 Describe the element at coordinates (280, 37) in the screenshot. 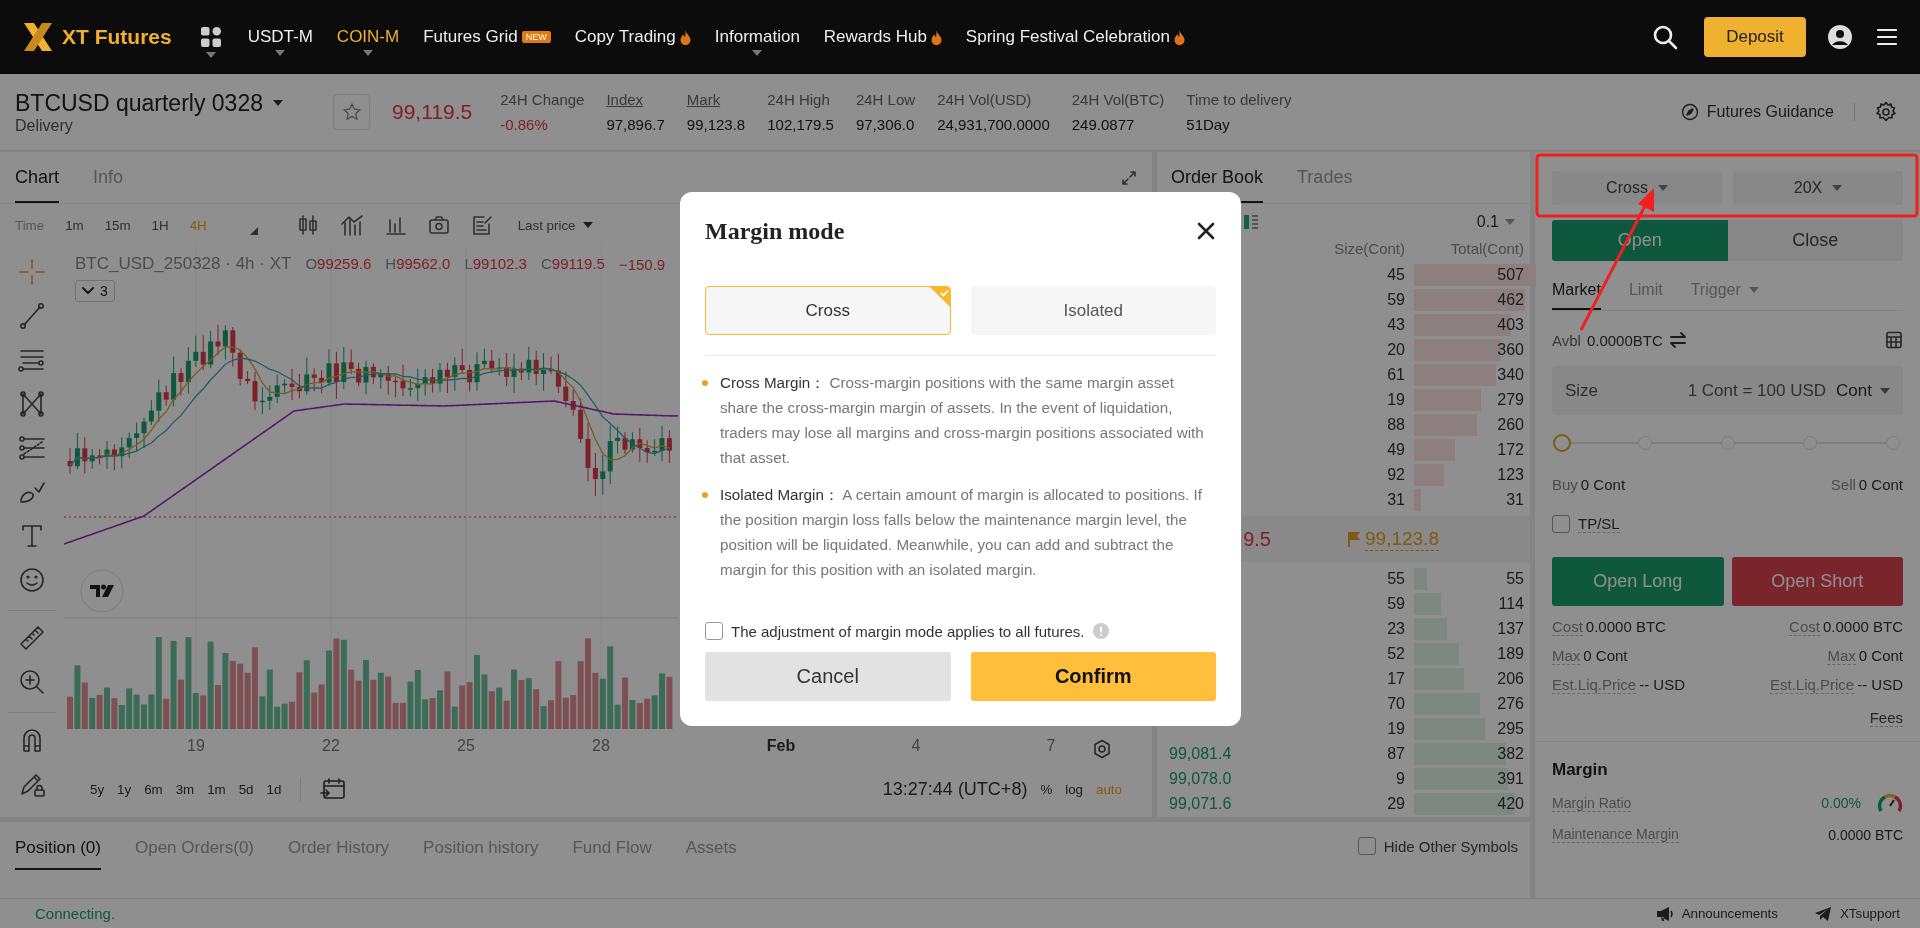

I see `nav-item: USDT-M` at that location.